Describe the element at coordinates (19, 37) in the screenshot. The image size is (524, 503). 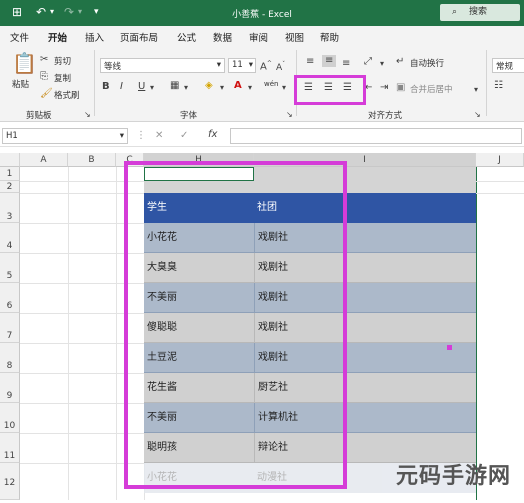
I see `tab-file: 文件` at that location.